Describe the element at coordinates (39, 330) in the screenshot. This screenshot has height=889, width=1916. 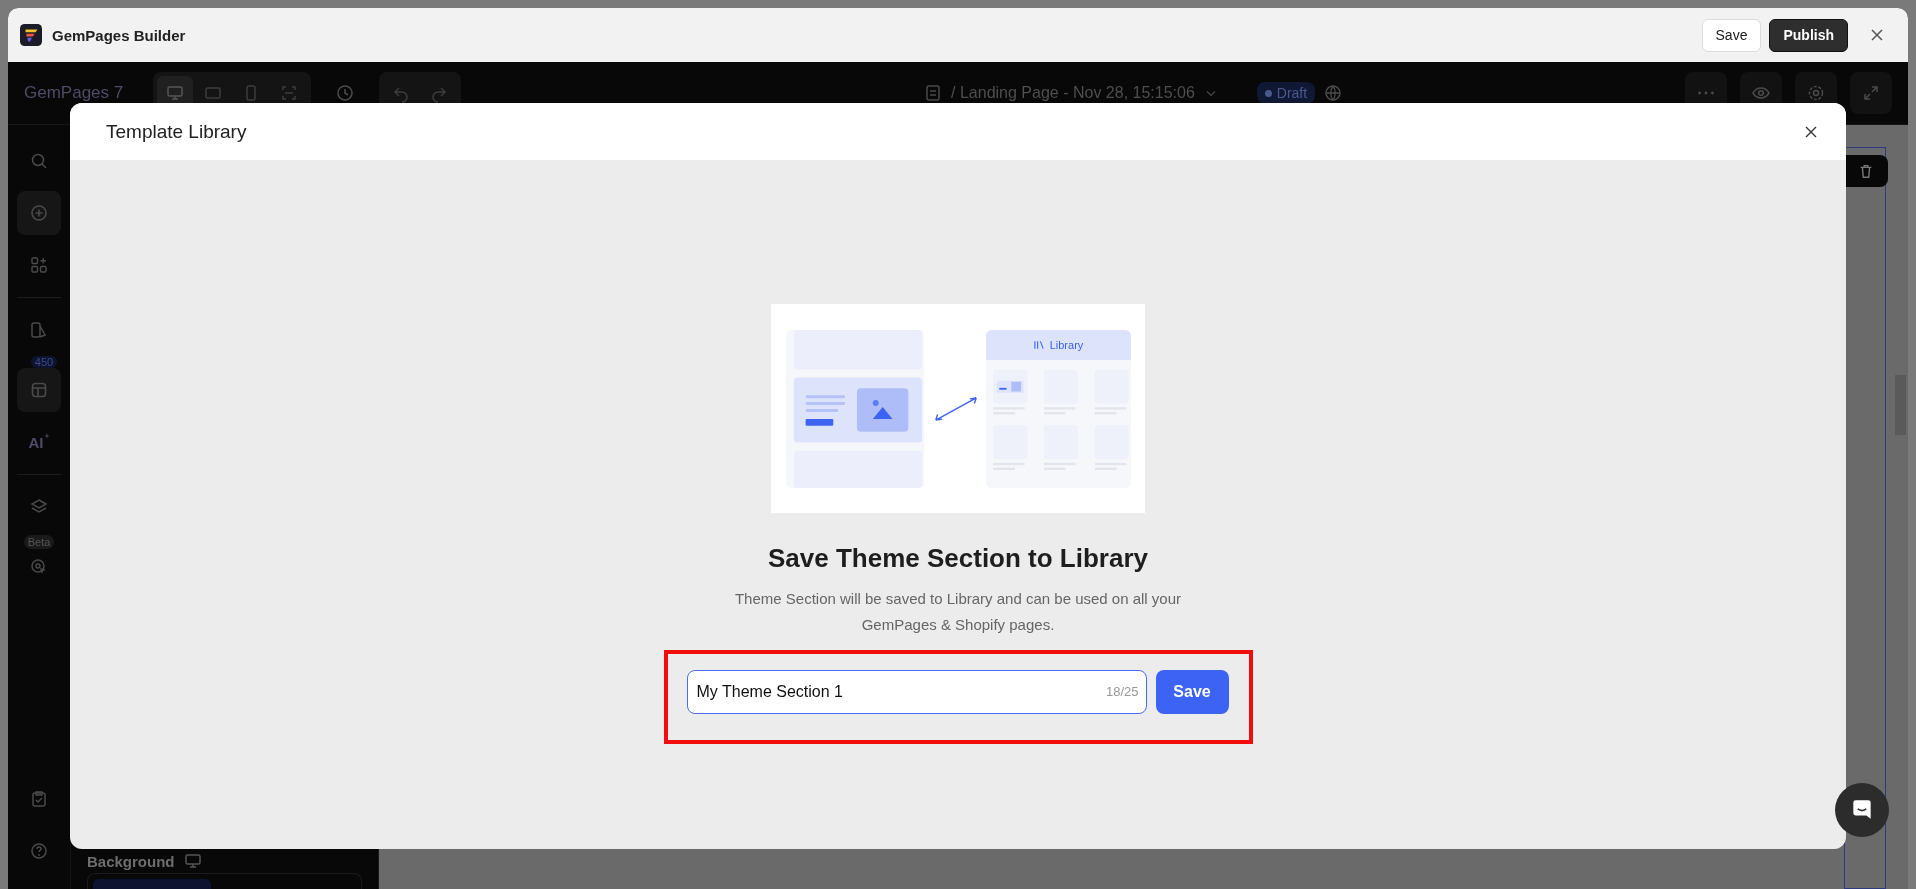
I see `pages-icon` at that location.